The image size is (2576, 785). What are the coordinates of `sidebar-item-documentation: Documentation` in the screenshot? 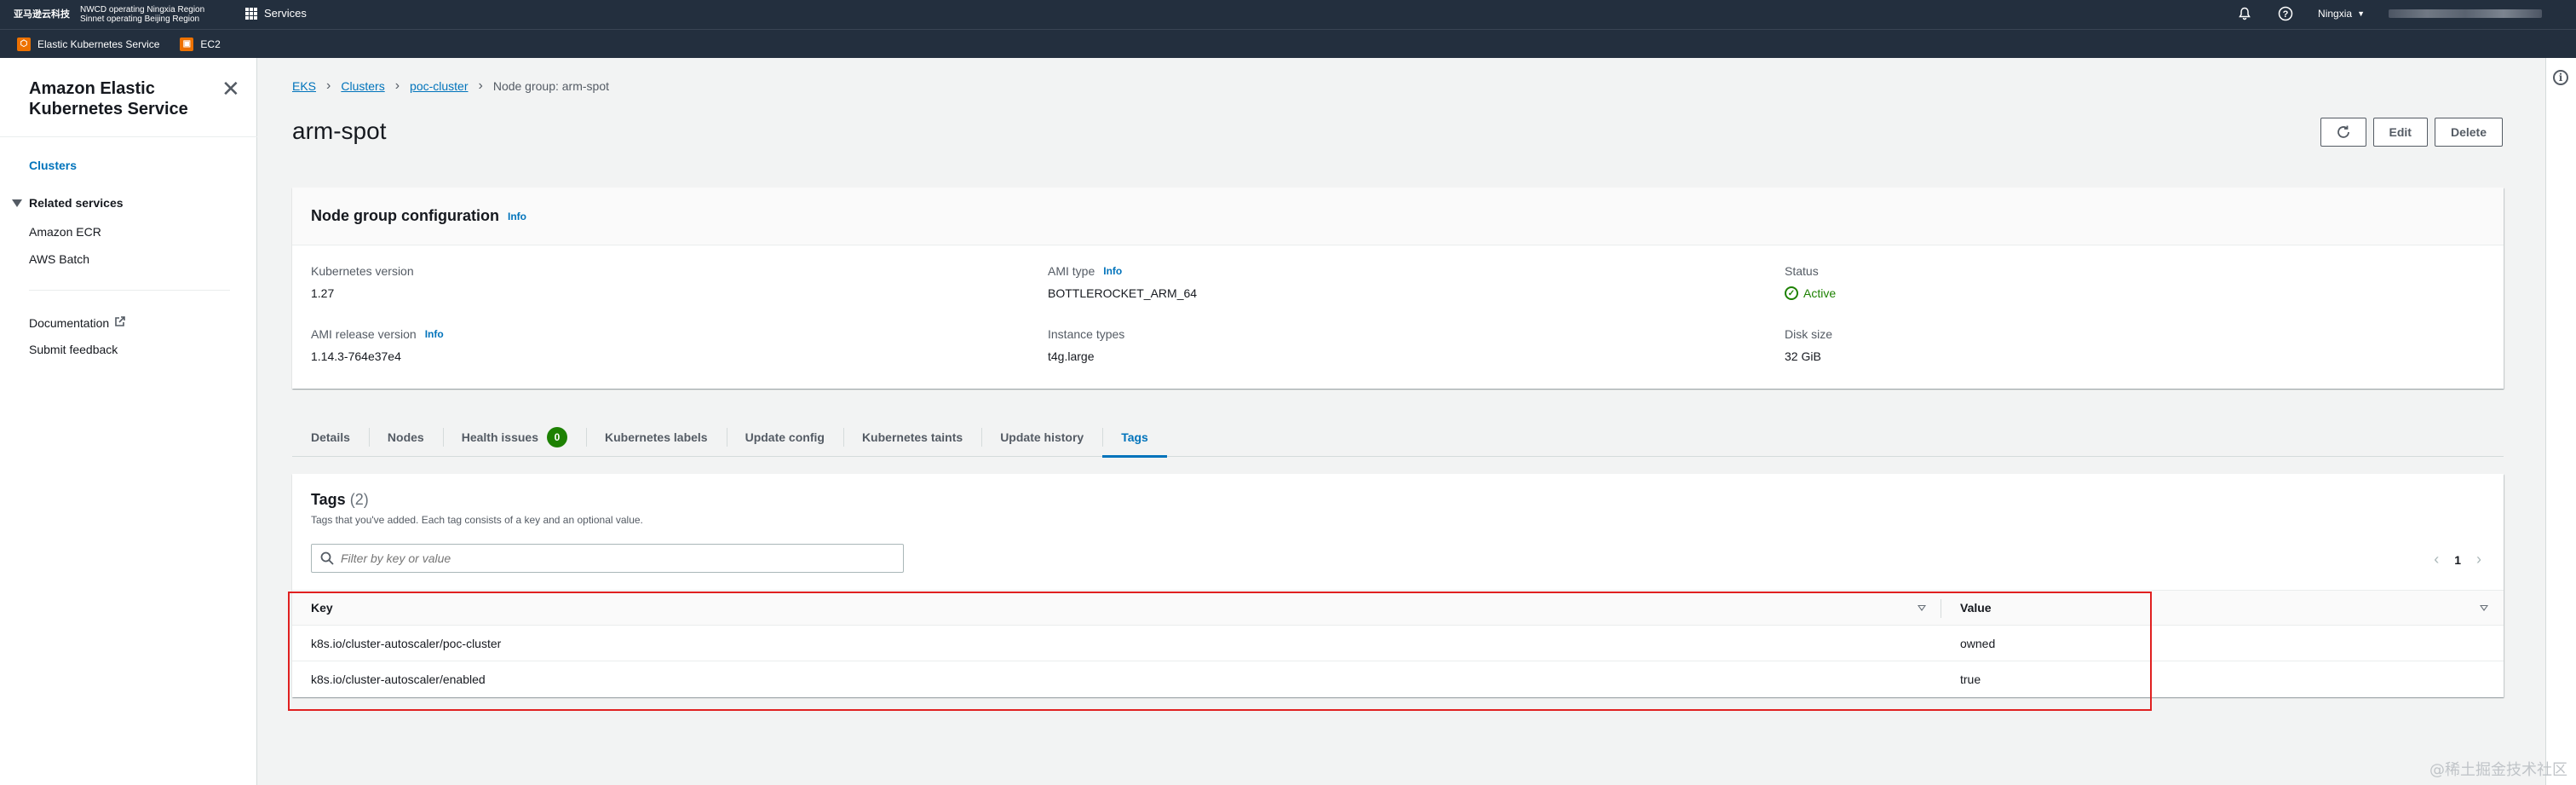 It's located at (77, 322).